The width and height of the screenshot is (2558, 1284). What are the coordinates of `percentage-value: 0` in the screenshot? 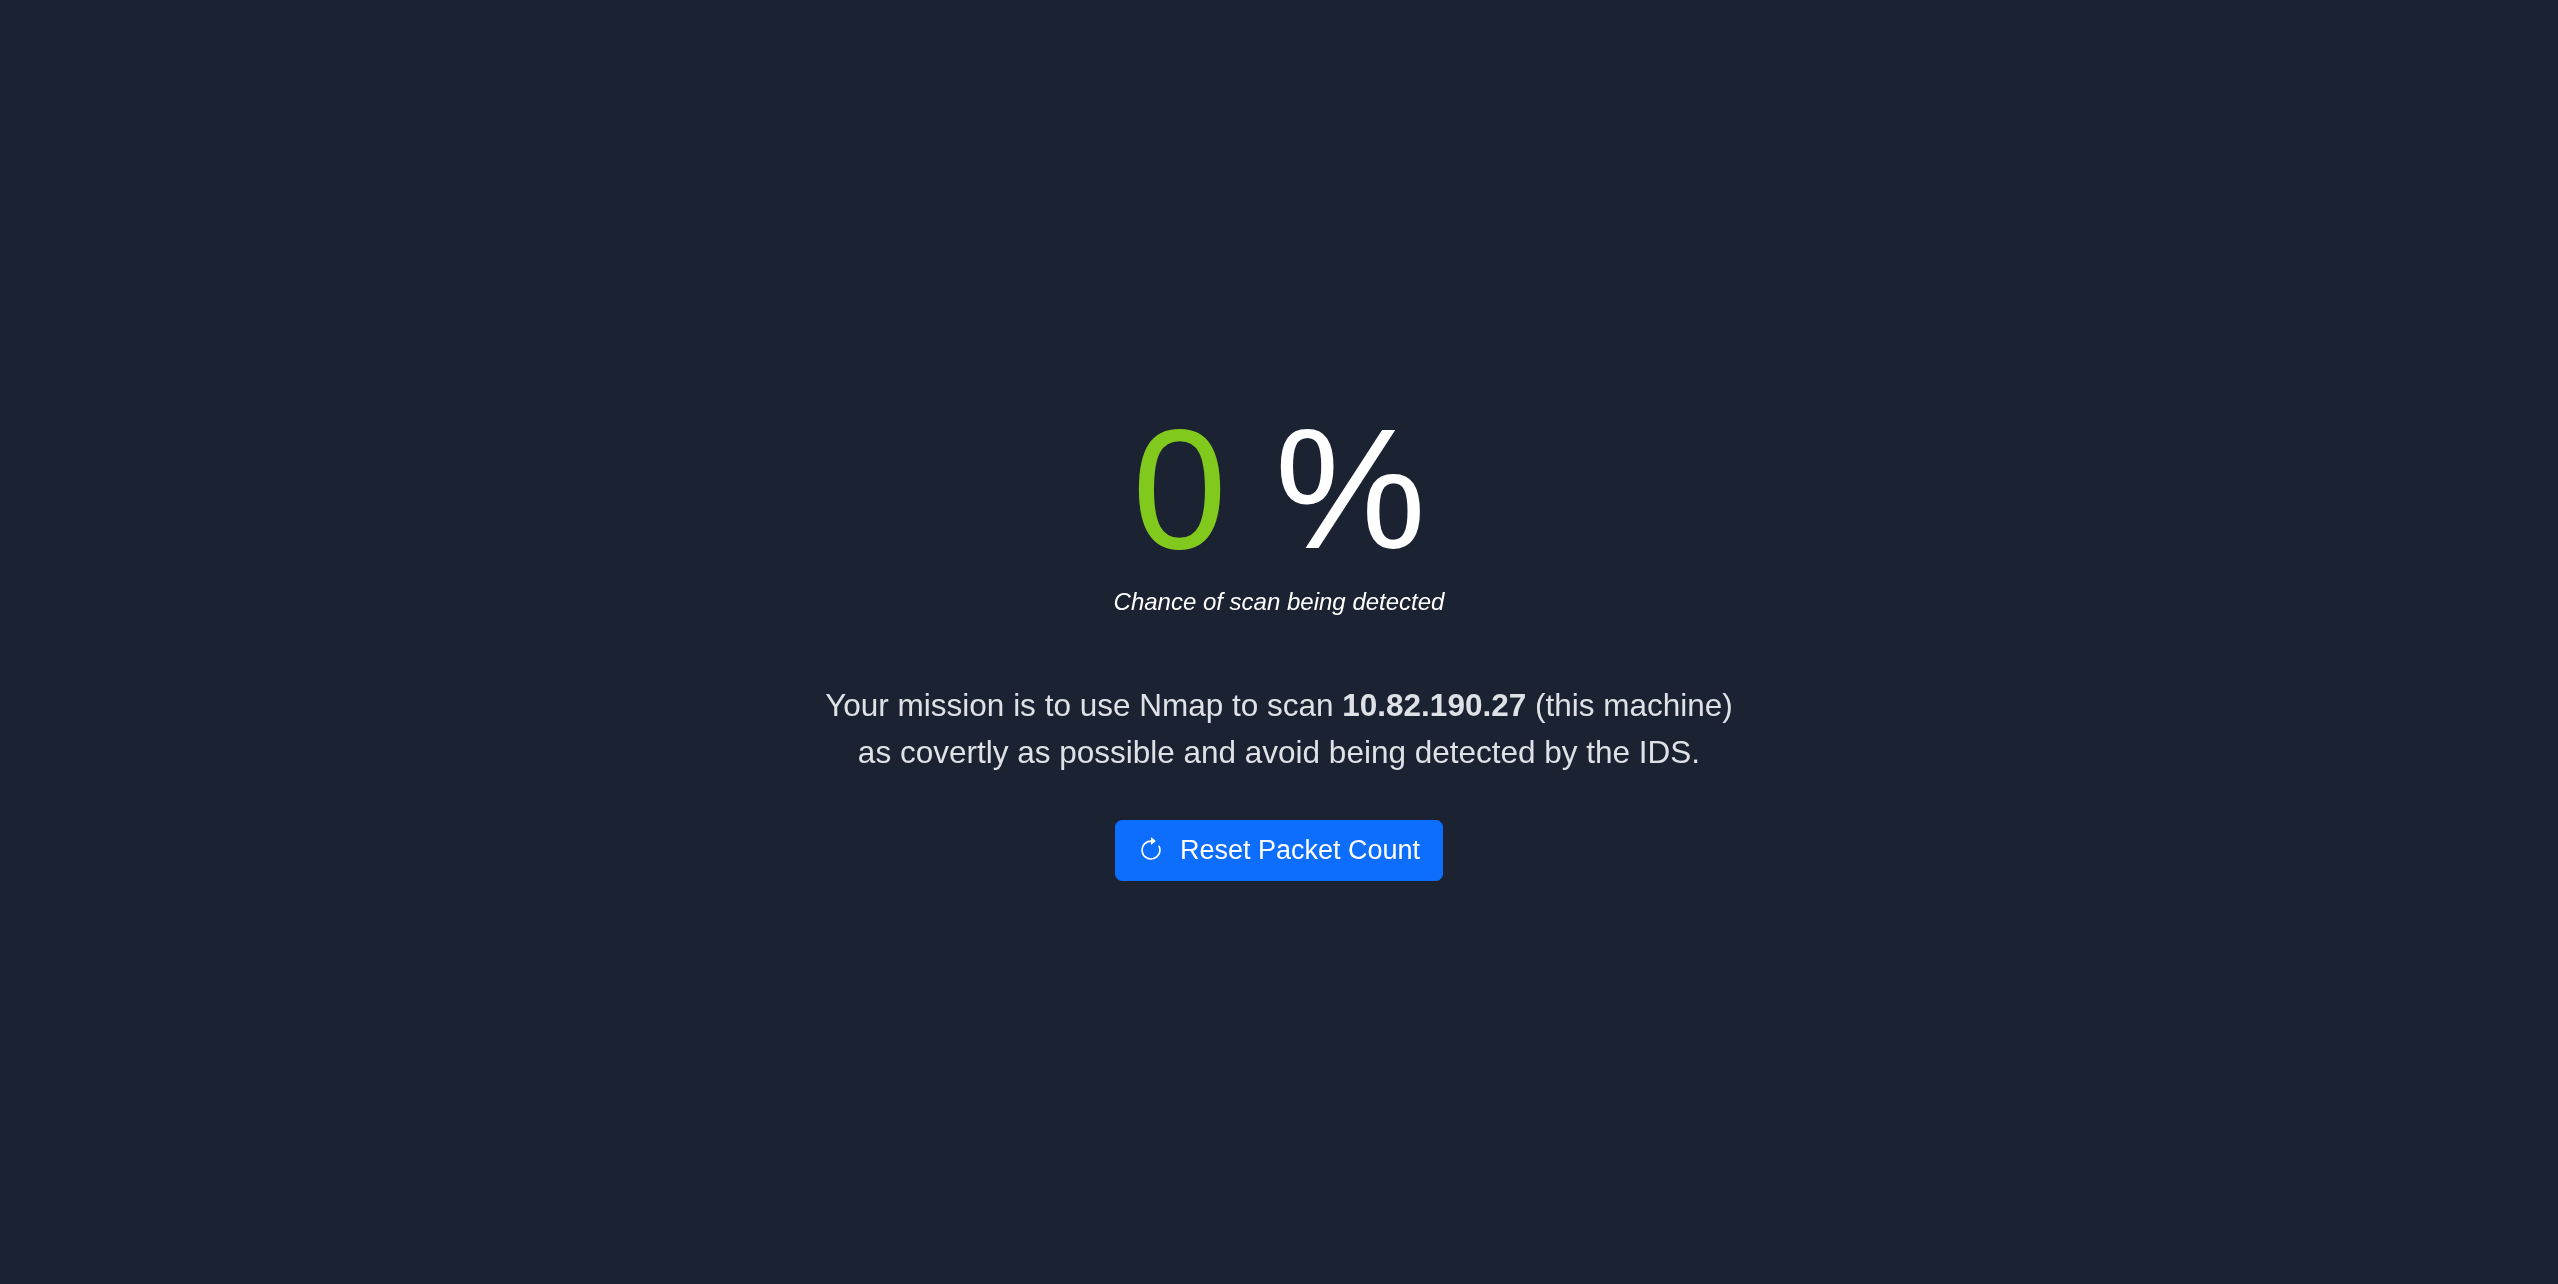 It's located at (1179, 488).